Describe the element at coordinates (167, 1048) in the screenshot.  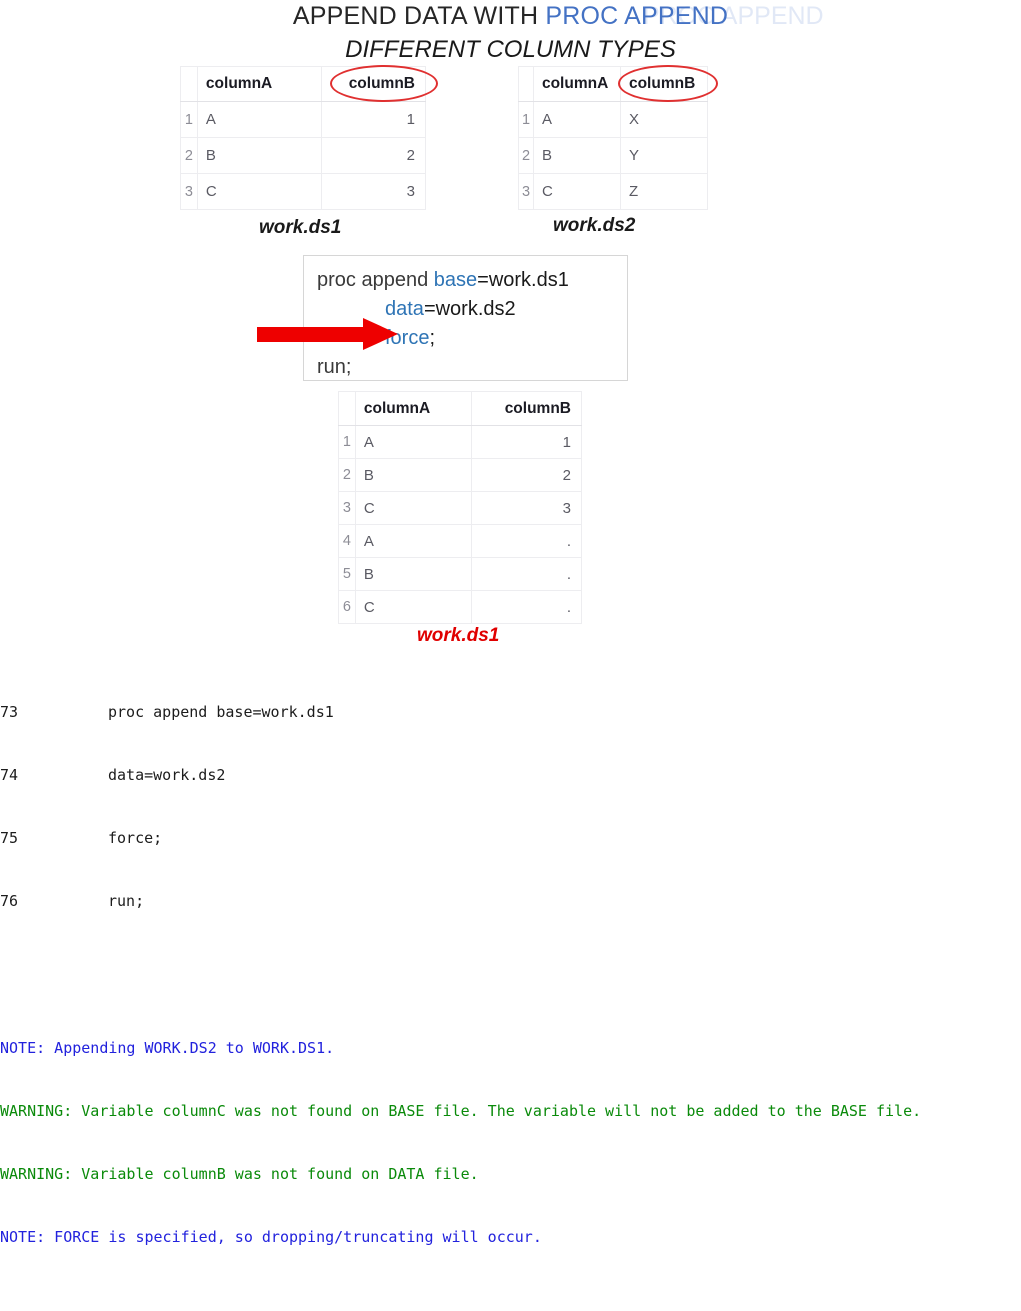
I see `log-message-note: NOTE: Appending WORK.DS2 to WORK.DS1.` at that location.